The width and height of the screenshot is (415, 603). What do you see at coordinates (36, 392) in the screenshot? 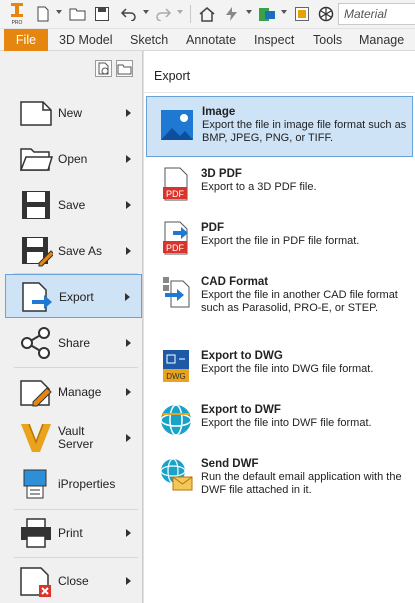
I see `manage-icon` at bounding box center [36, 392].